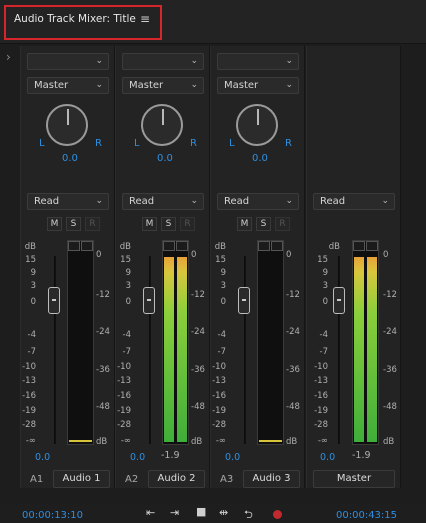  I want to click on track-name: Audio 3, so click(271, 479).